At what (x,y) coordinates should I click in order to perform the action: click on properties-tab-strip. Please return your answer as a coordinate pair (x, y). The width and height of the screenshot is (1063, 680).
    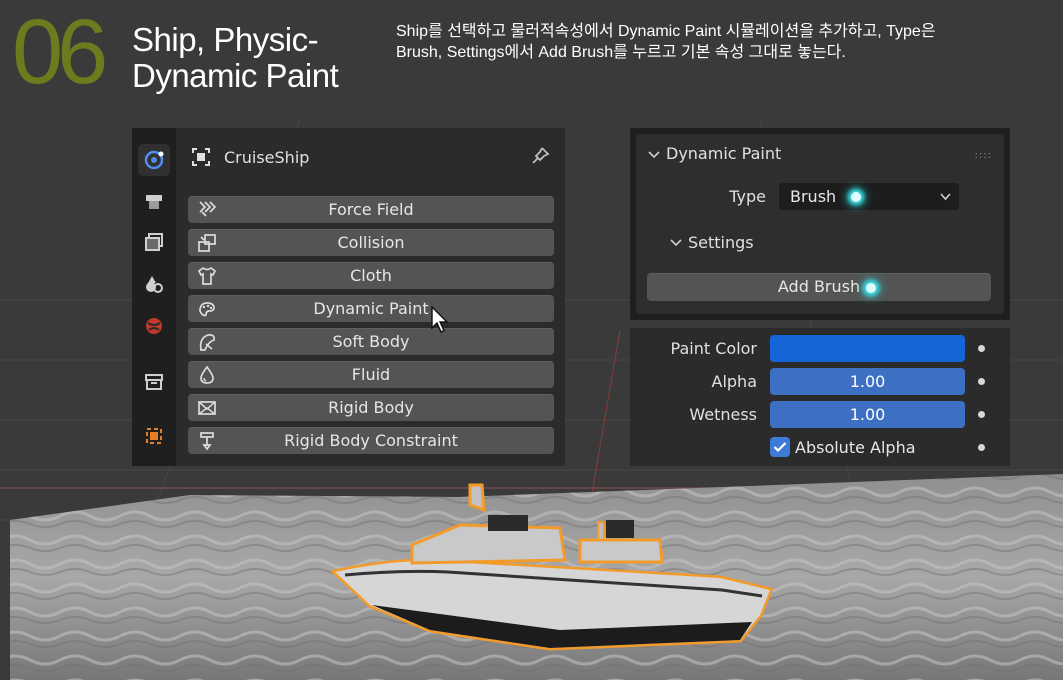
    Looking at the image, I should click on (154, 297).